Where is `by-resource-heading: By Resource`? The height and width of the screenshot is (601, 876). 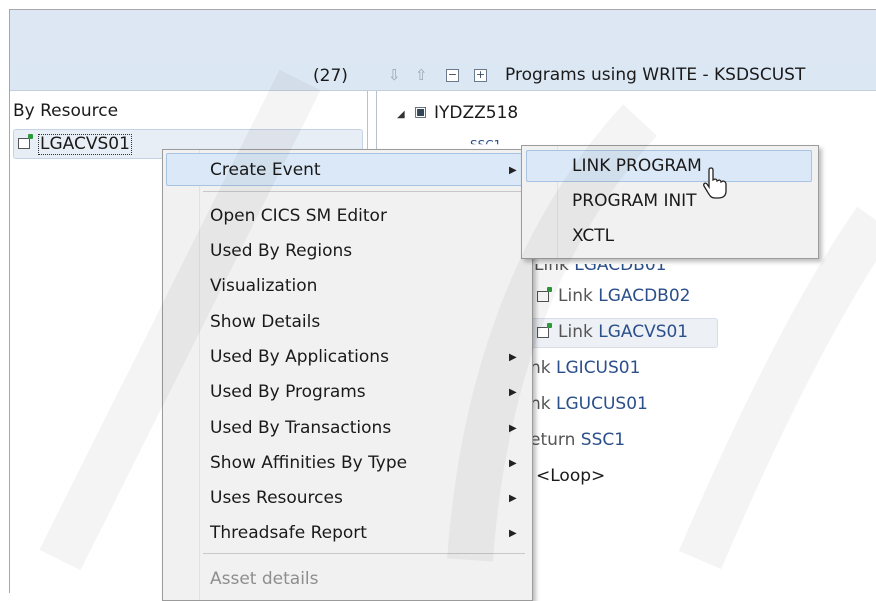
by-resource-heading: By Resource is located at coordinates (66, 111).